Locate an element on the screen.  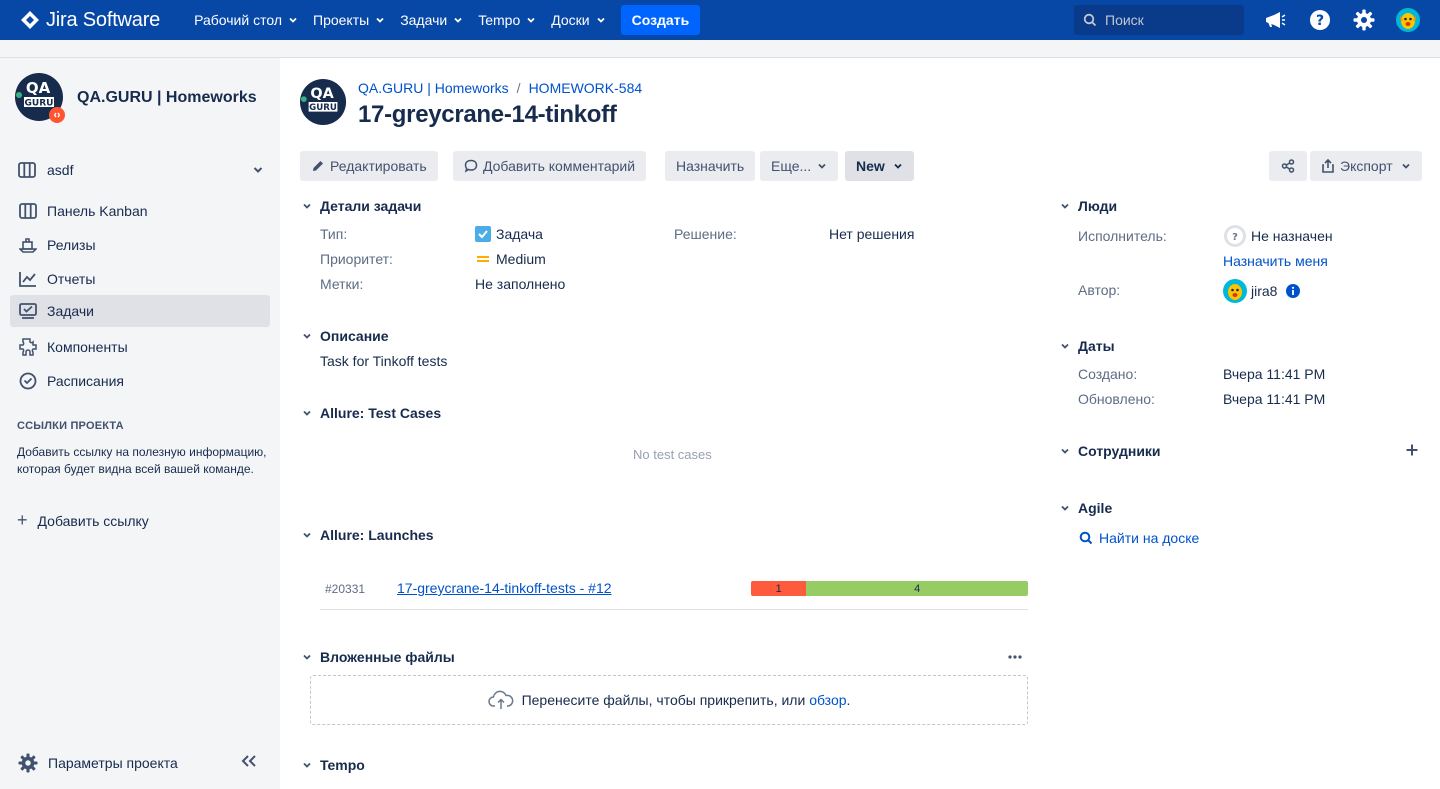
sidebar-item-reports: Отчеты is located at coordinates (140, 279).